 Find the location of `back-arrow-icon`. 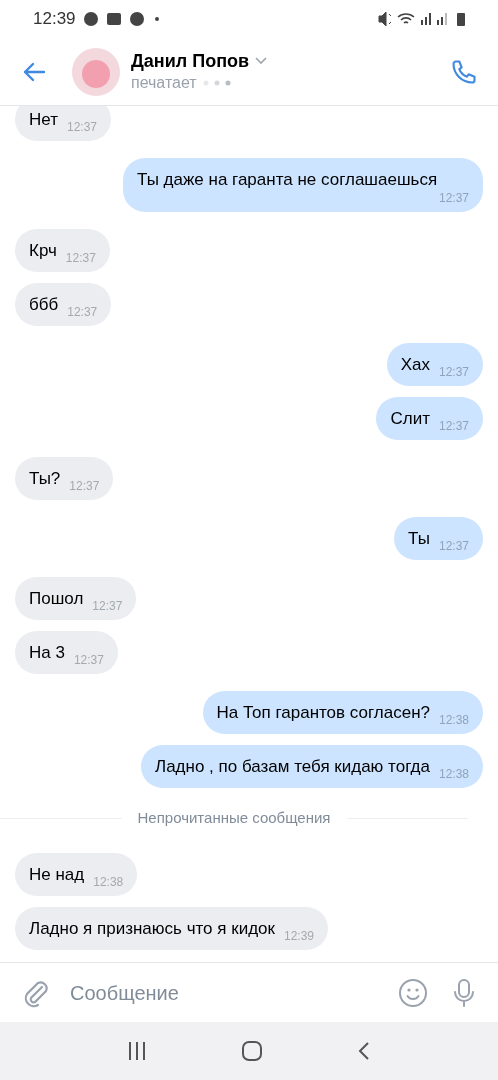

back-arrow-icon is located at coordinates (34, 71).